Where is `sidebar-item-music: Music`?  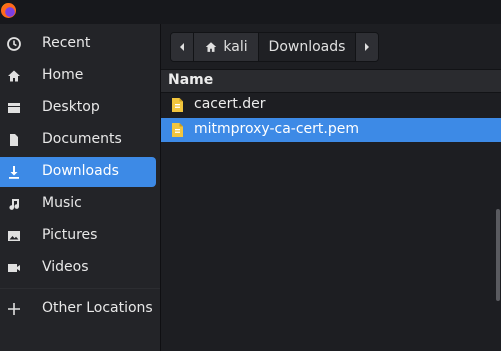
sidebar-item-music: Music is located at coordinates (78, 204).